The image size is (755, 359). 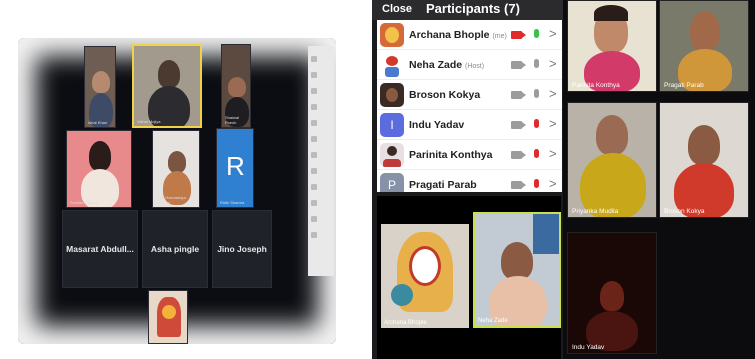 What do you see at coordinates (171, 200) in the screenshot?
I see `tile-name: Jyoti Holuradaya Chavan` at bounding box center [171, 200].